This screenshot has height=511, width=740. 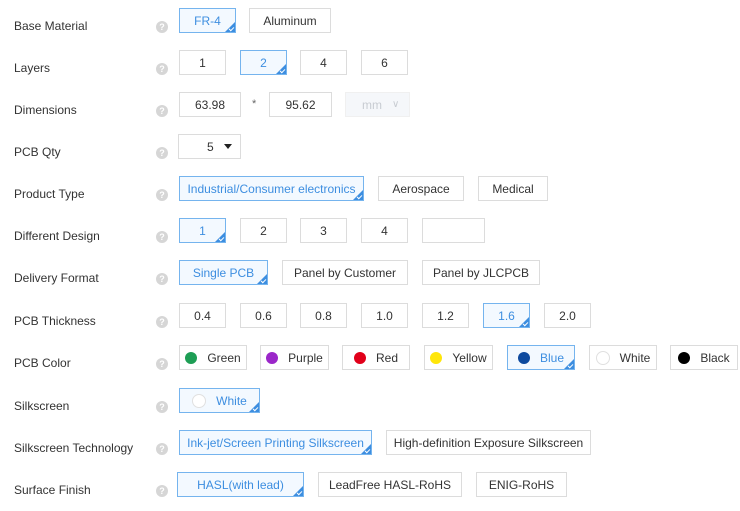 I want to click on delivery-format-option-panel-jlcpcb: Panel by JLCPCB, so click(x=481, y=272).